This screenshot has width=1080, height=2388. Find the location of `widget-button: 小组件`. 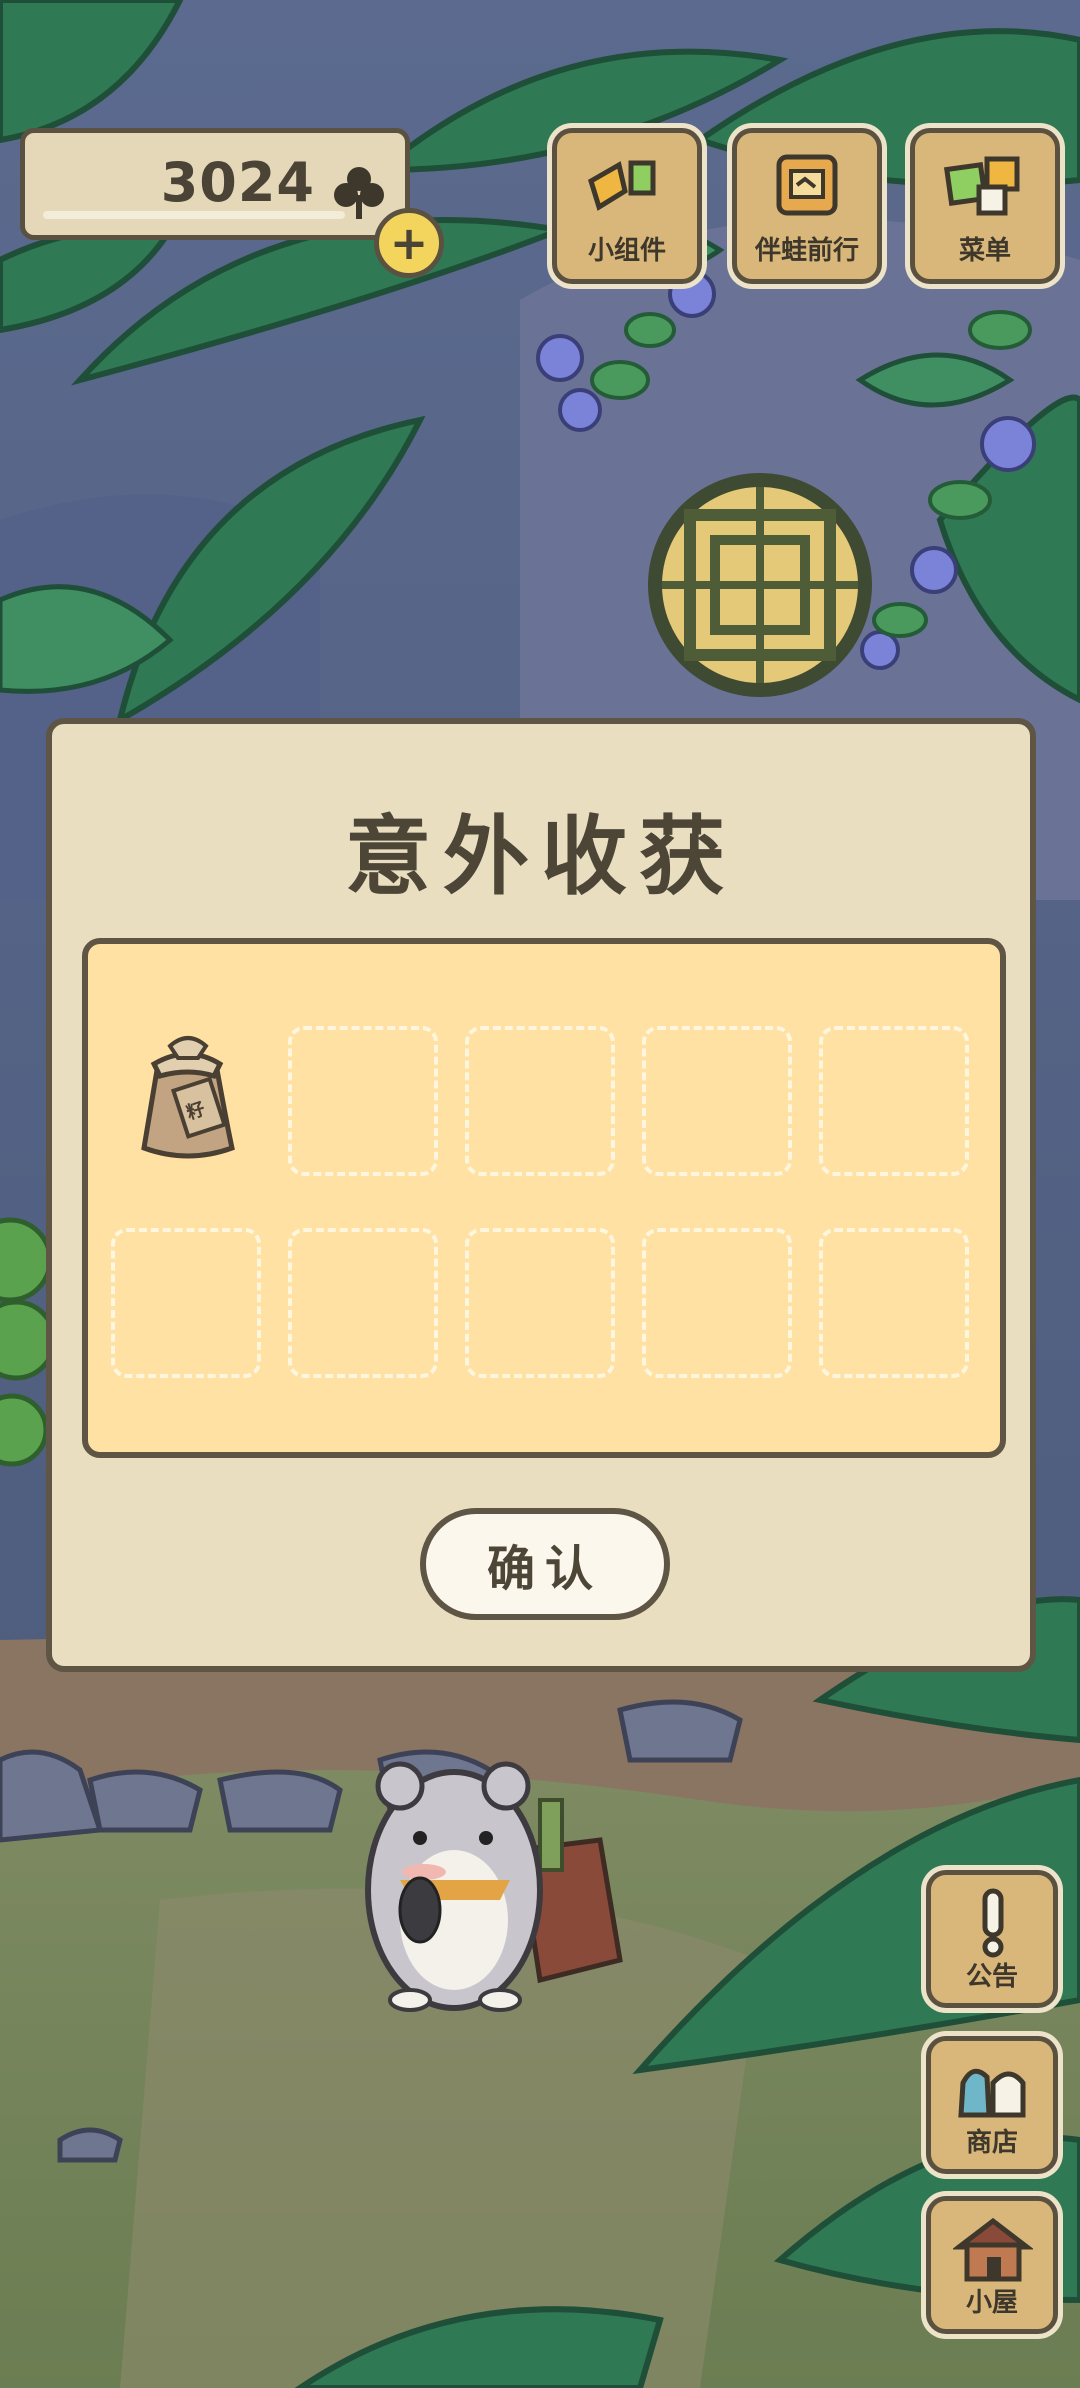

widget-button: 小组件 is located at coordinates (627, 206).